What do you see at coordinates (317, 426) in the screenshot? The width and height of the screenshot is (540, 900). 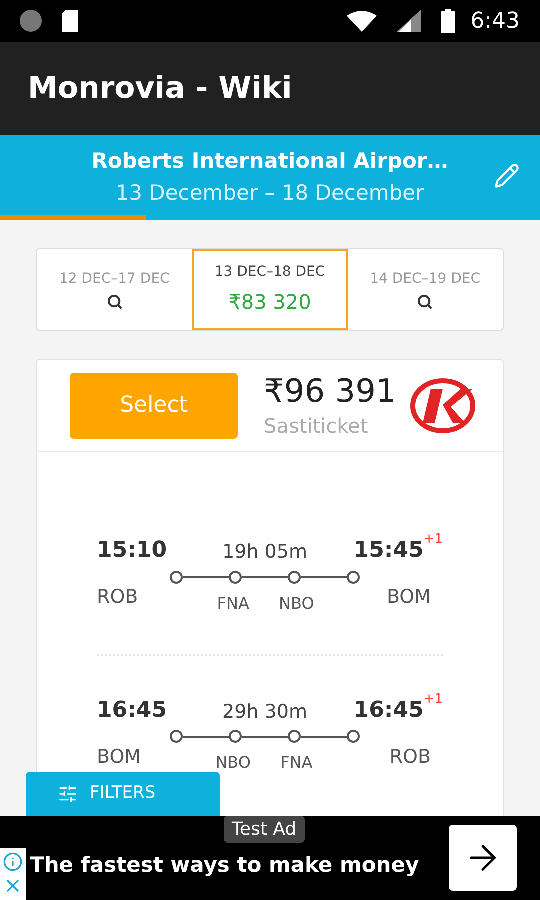 I see `agency-name: Sastiticket` at bounding box center [317, 426].